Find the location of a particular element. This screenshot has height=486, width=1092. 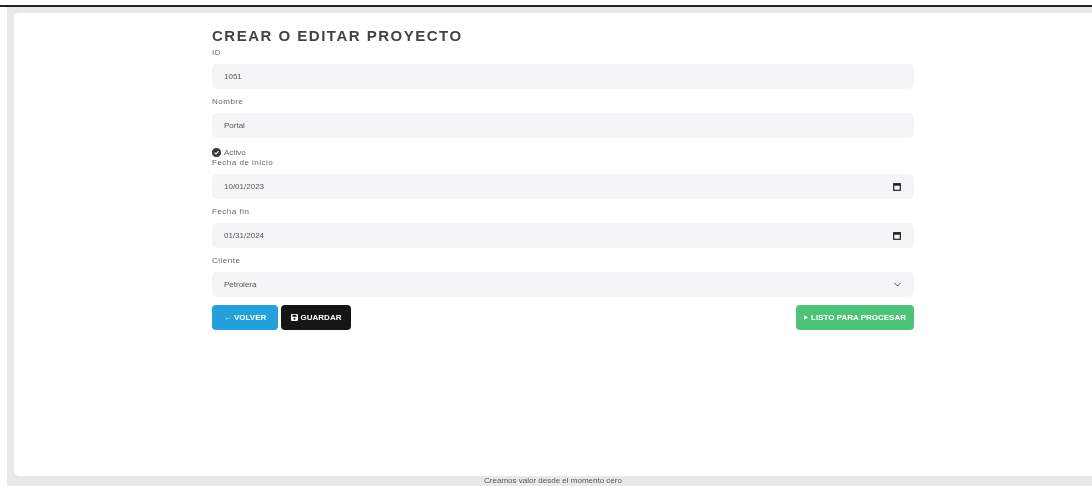

date-field: 10/01/2023 is located at coordinates (563, 186).